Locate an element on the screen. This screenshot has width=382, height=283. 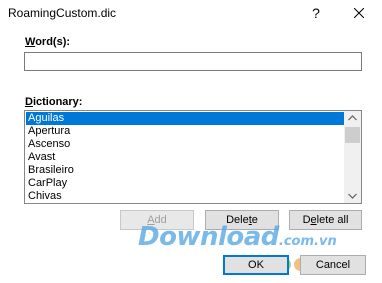
close-icon is located at coordinates (359, 13).